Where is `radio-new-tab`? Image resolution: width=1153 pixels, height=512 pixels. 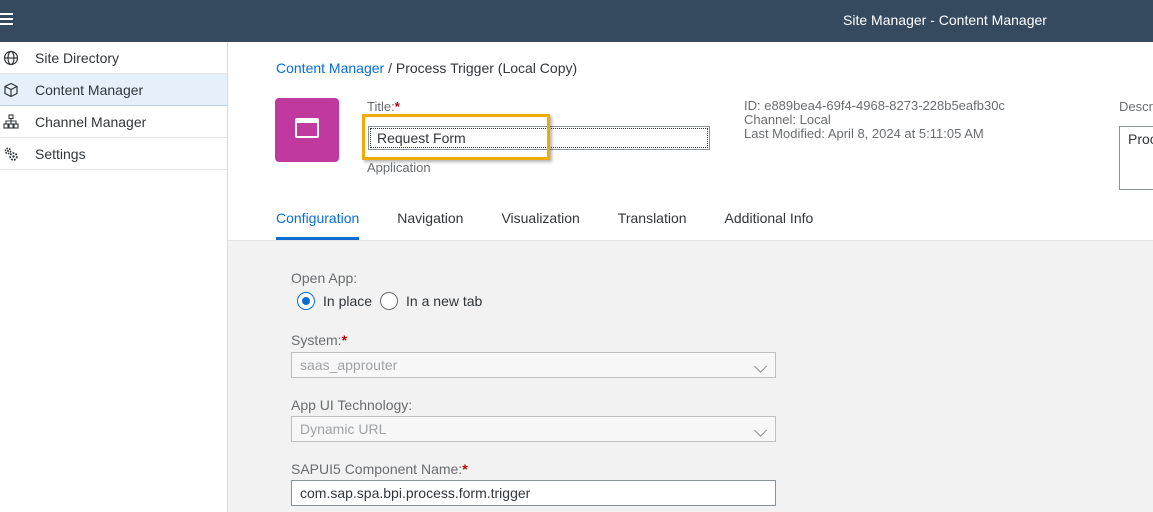
radio-new-tab is located at coordinates (389, 301).